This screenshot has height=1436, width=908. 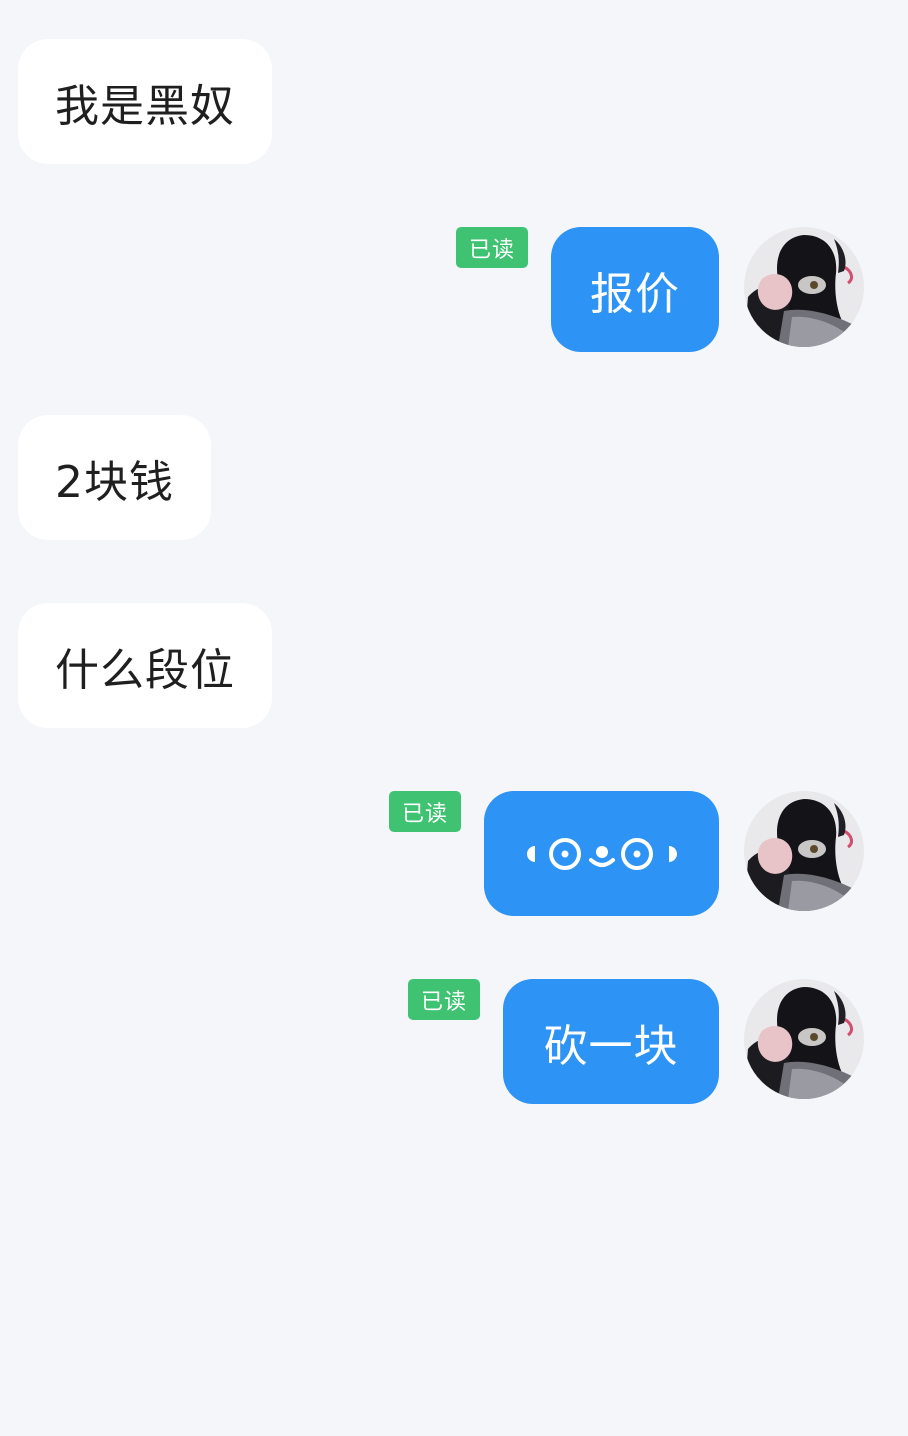 I want to click on face-emoji-icon, so click(x=601, y=853).